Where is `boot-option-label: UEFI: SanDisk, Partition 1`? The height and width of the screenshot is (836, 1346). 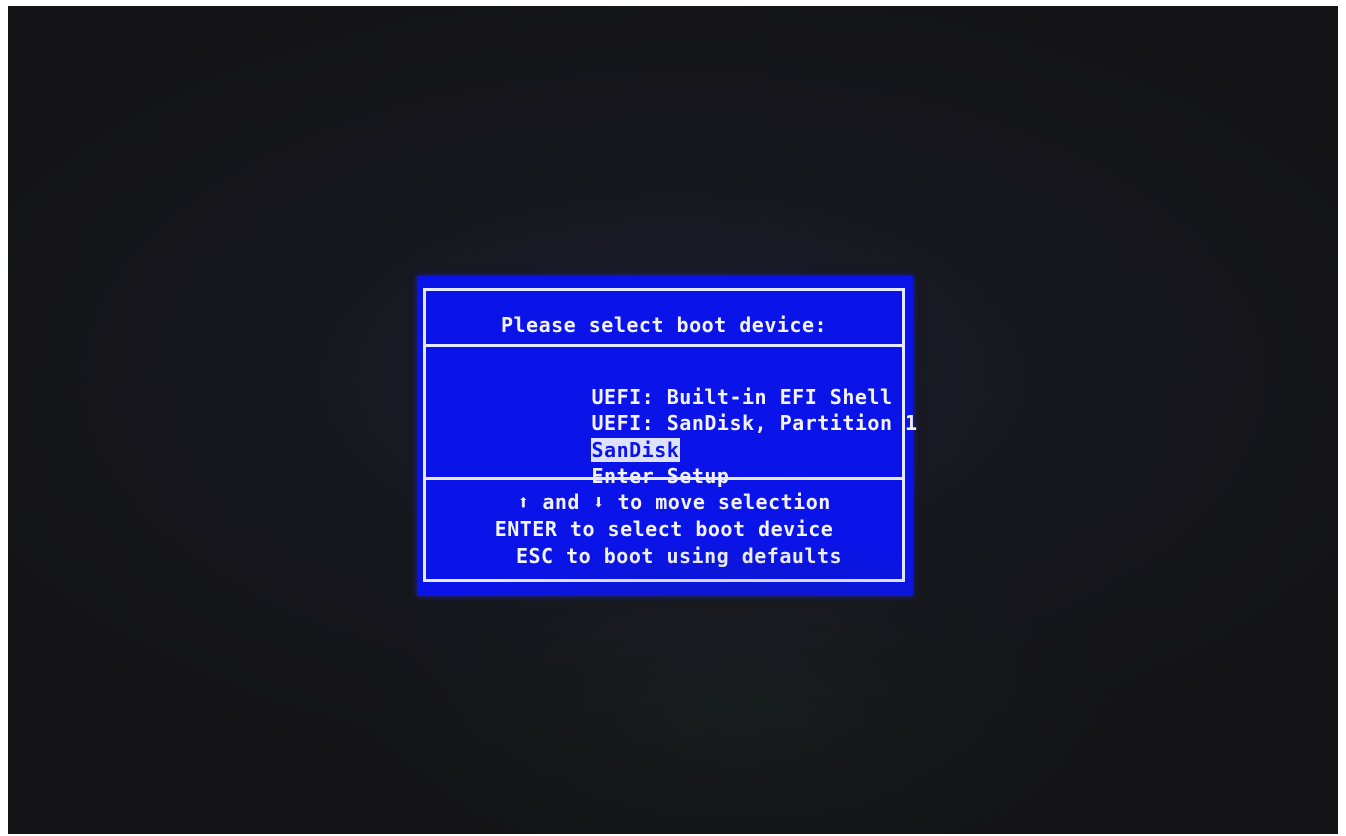
boot-option-label: UEFI: SanDisk, Partition 1 is located at coordinates (754, 423).